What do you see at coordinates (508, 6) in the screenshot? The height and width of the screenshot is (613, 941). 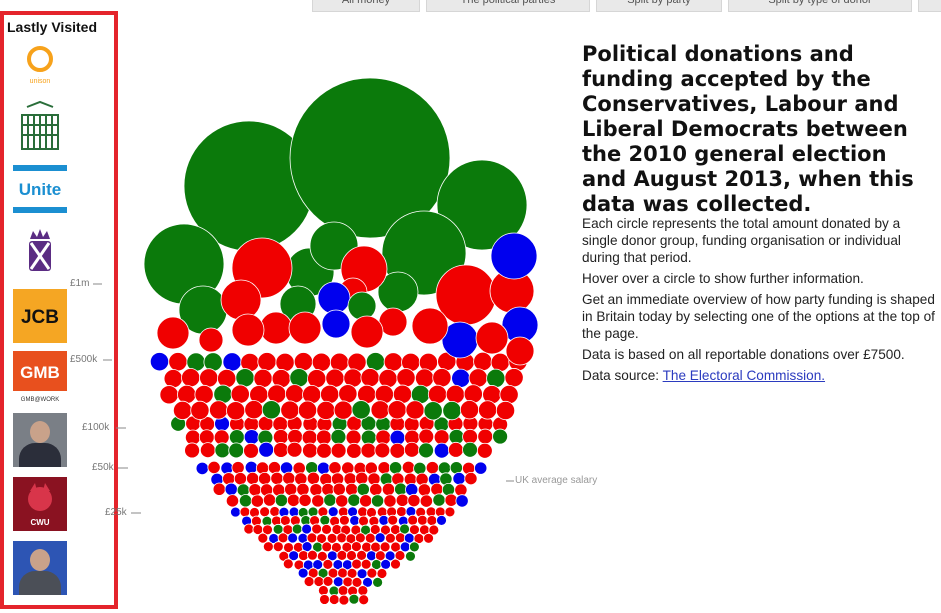 I see `tab-political-parties: The political parties` at bounding box center [508, 6].